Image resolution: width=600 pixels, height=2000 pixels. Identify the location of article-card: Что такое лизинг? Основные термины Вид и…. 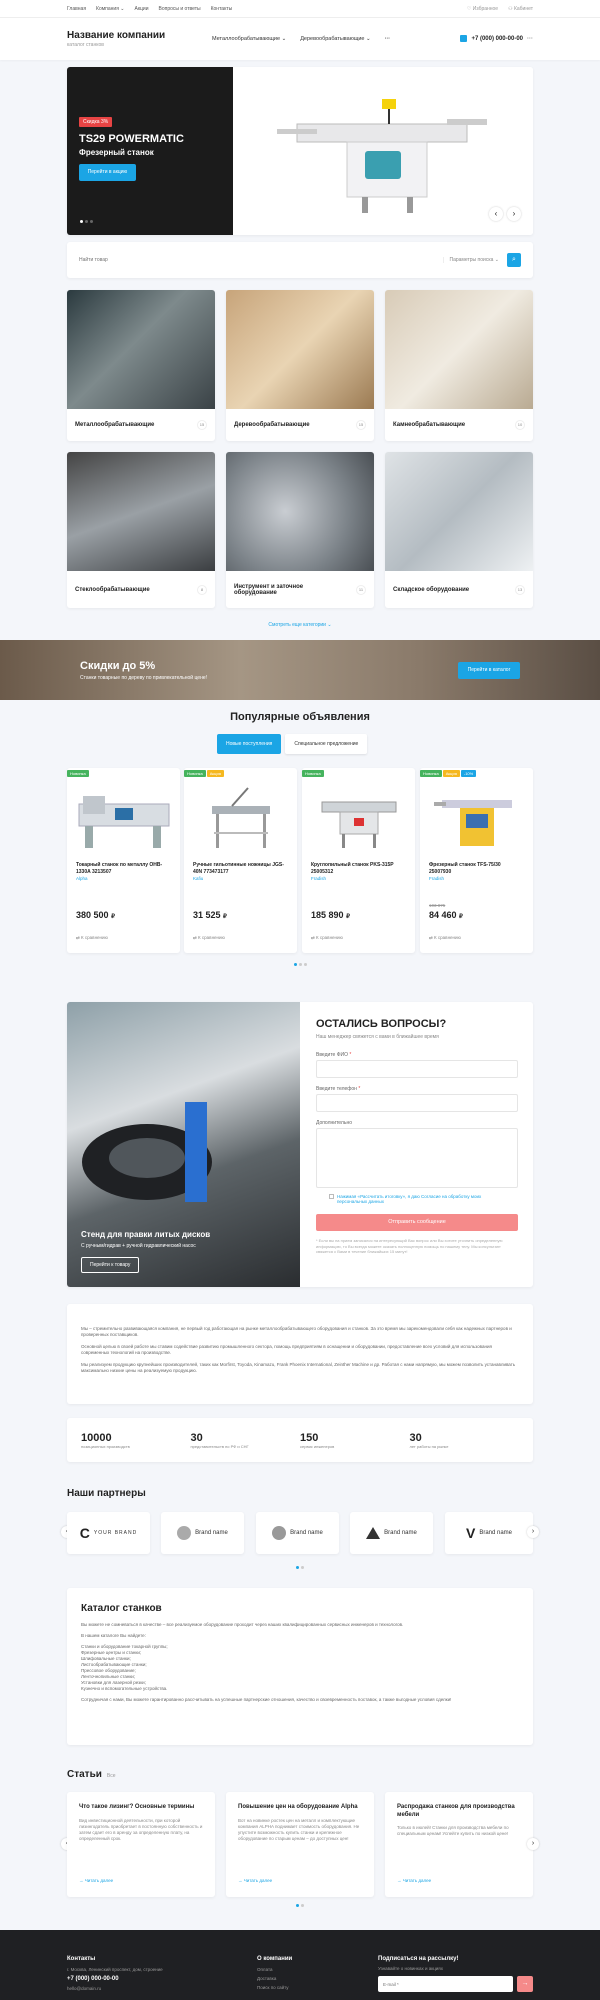
(141, 1844).